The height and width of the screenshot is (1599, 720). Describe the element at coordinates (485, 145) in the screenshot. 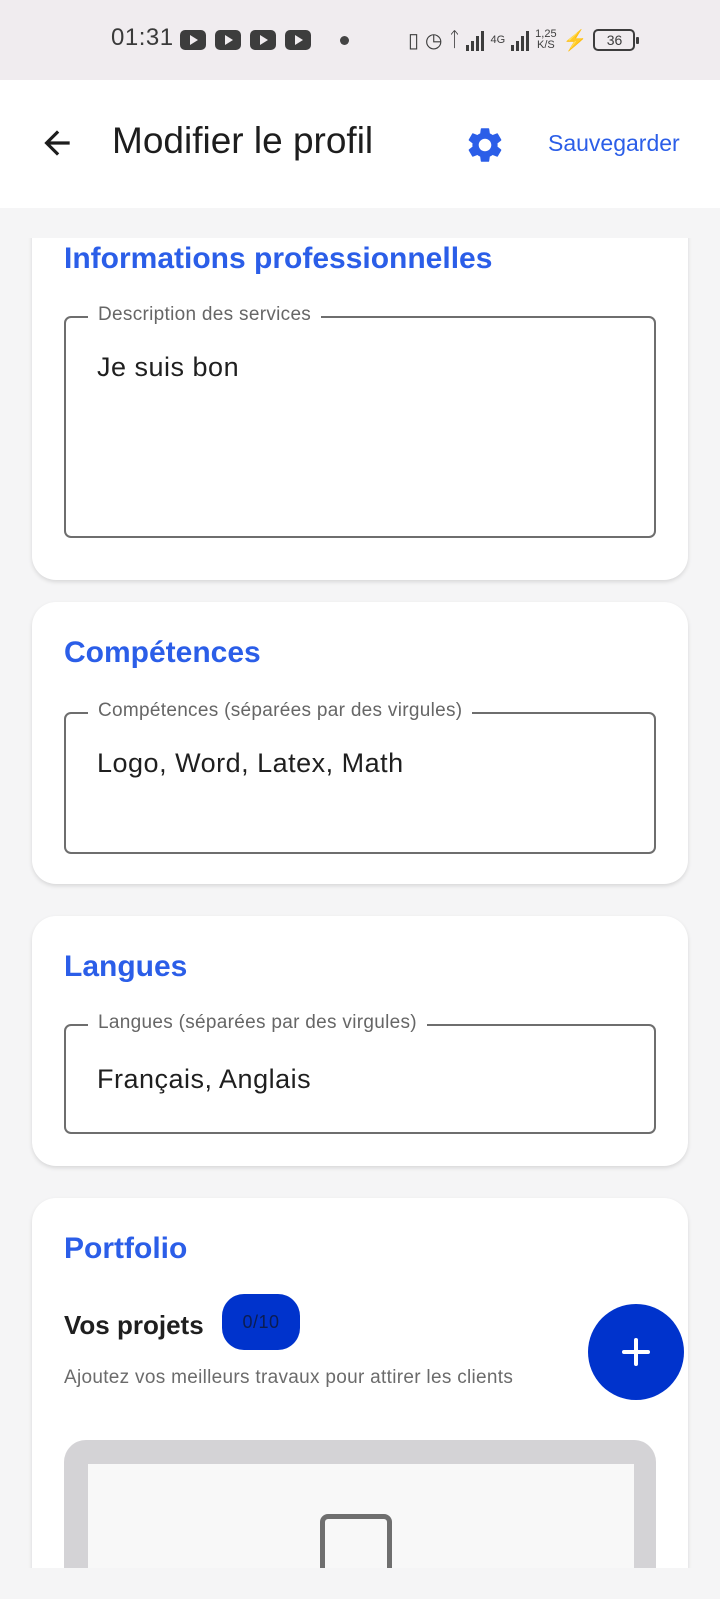

I see `settings-gear-icon` at that location.